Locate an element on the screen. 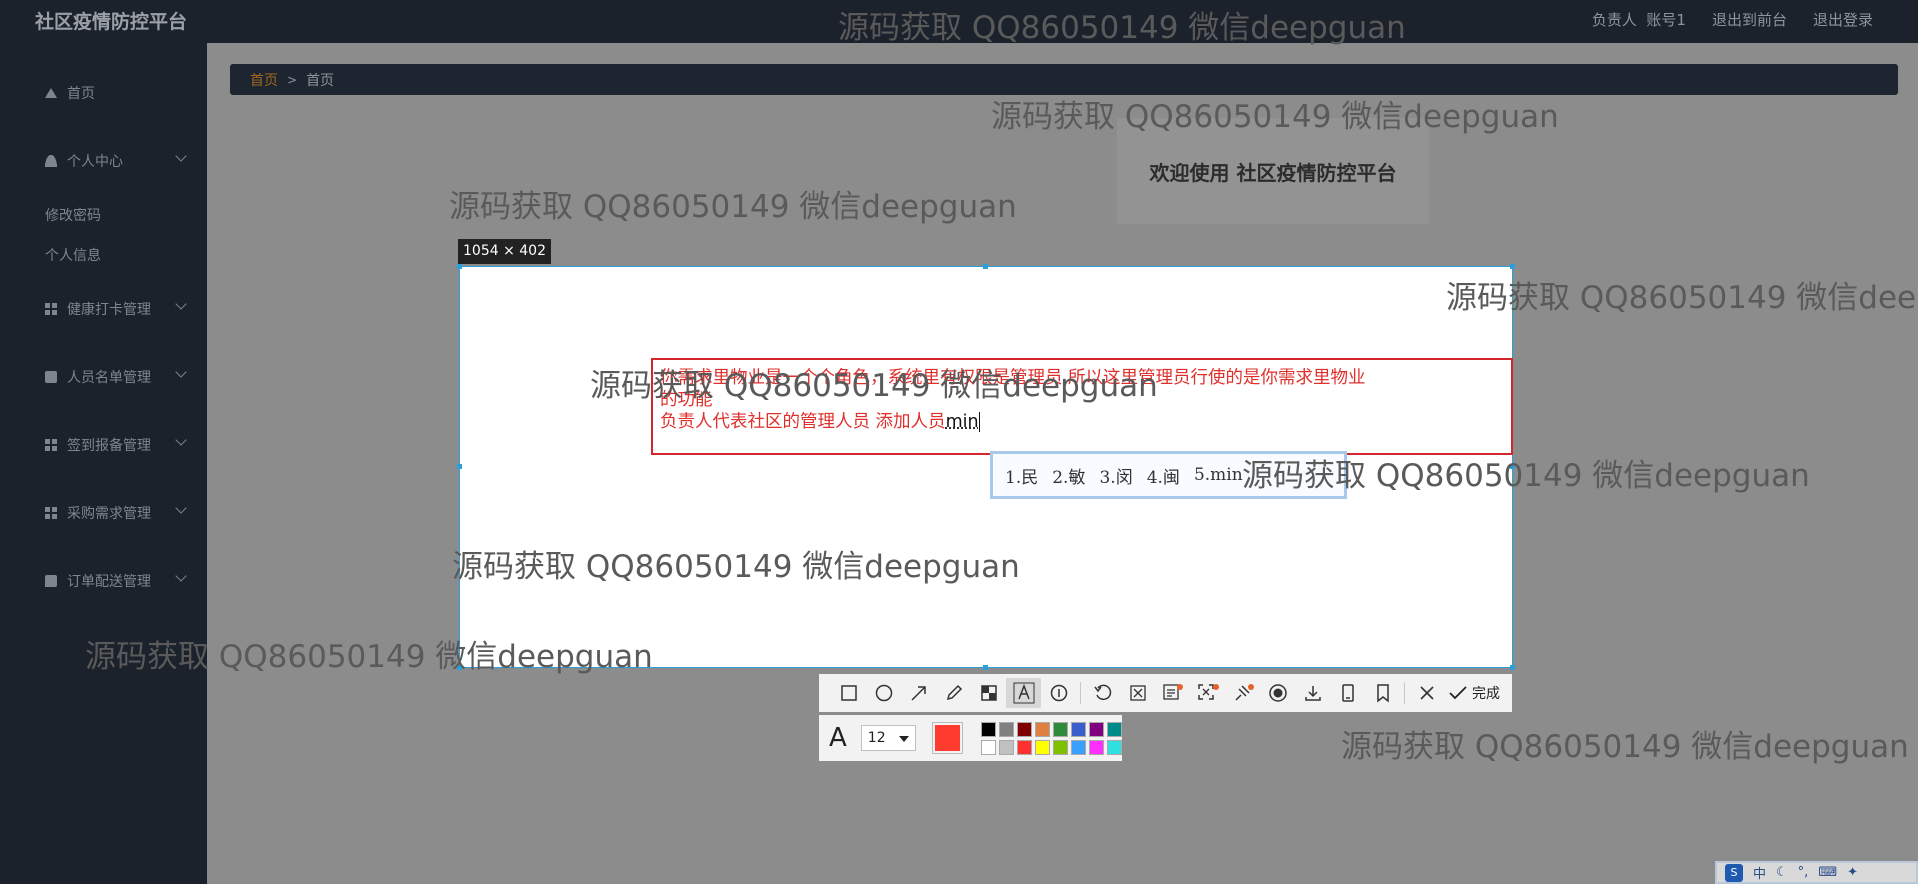 This screenshot has width=1918, height=884. clipboard-icon is located at coordinates (51, 377).